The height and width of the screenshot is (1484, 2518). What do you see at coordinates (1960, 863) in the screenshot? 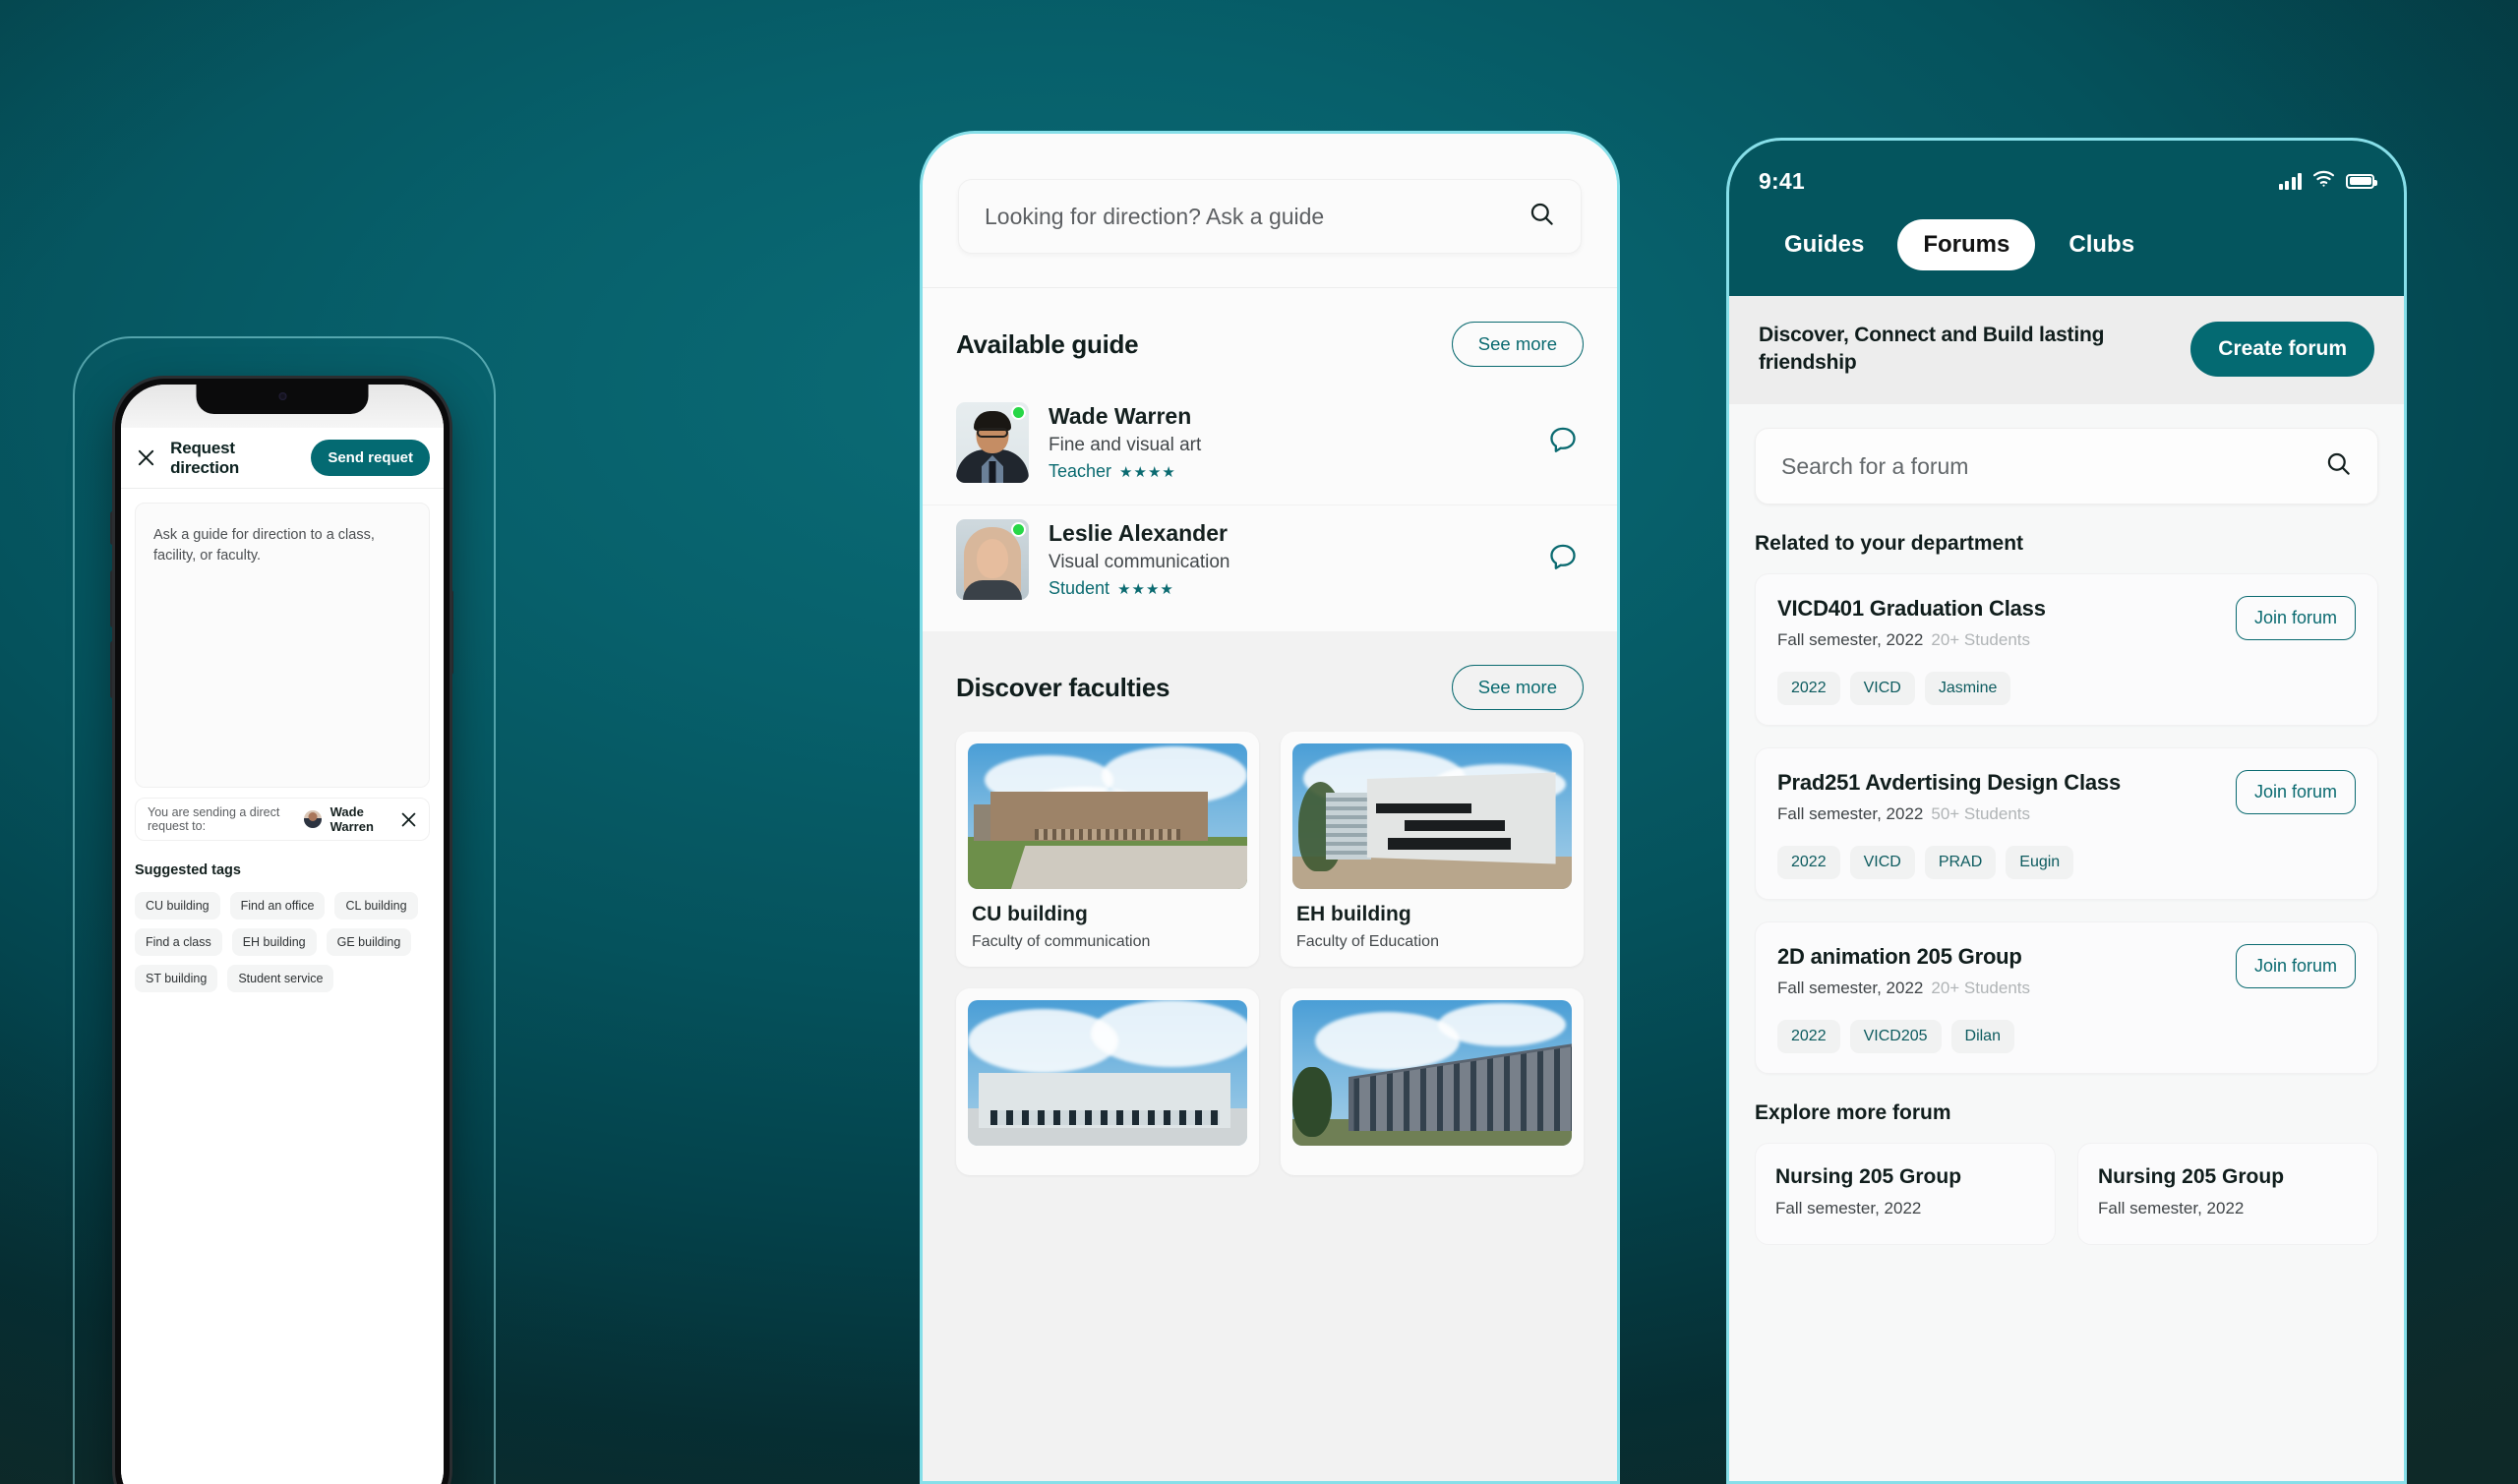
I see `tag-chip: PRAD` at bounding box center [1960, 863].